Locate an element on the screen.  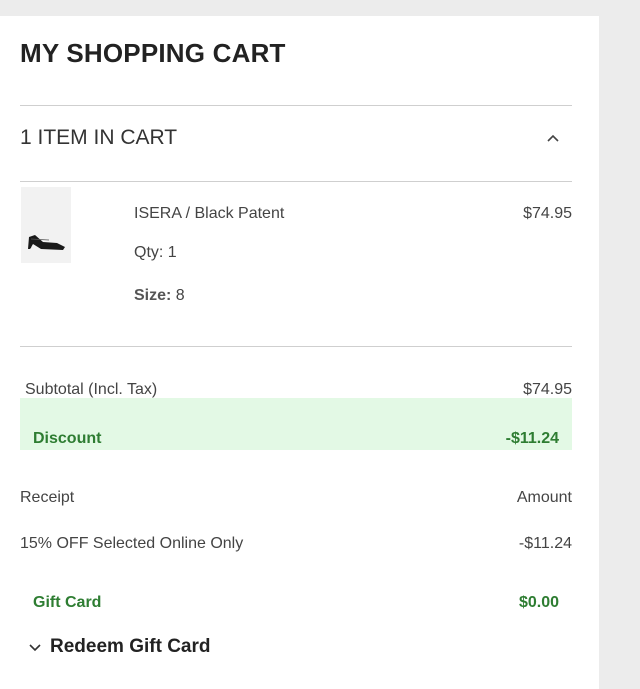
discount-value: -$11.24 is located at coordinates (532, 438).